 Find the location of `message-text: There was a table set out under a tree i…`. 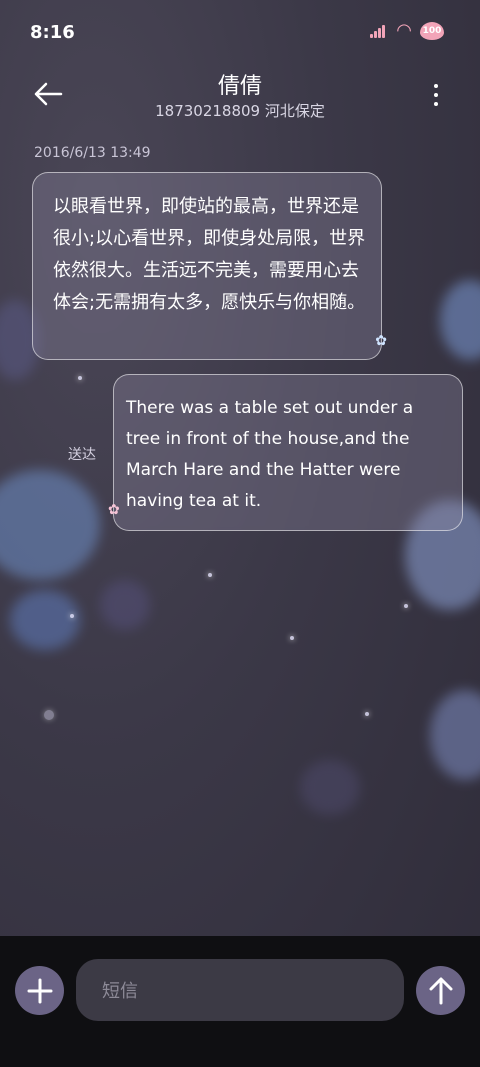

message-text: There was a table set out under a tree i… is located at coordinates (270, 454).